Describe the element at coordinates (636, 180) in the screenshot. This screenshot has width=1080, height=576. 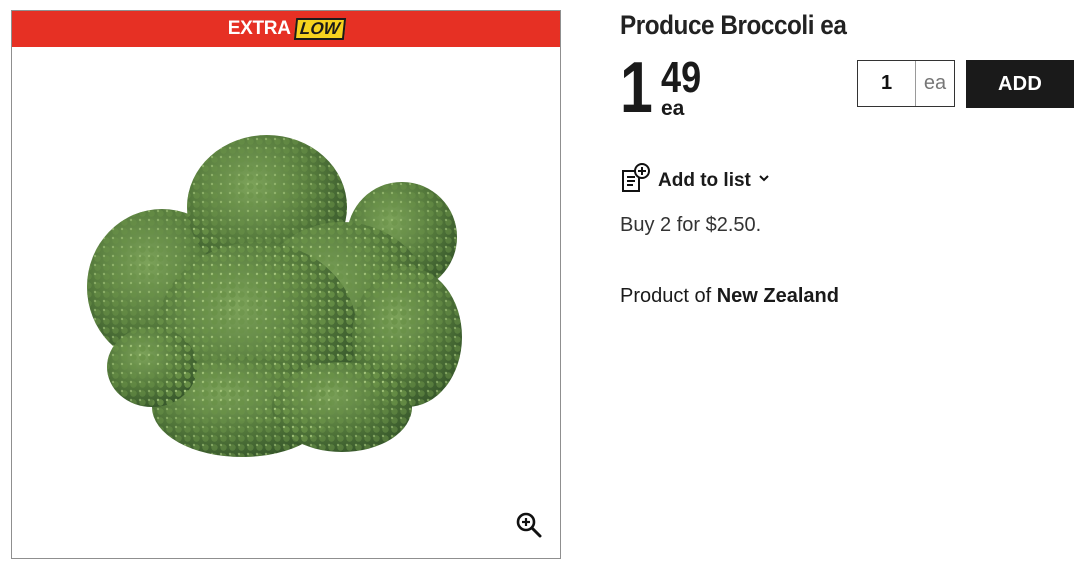
I see `list-add-icon` at that location.